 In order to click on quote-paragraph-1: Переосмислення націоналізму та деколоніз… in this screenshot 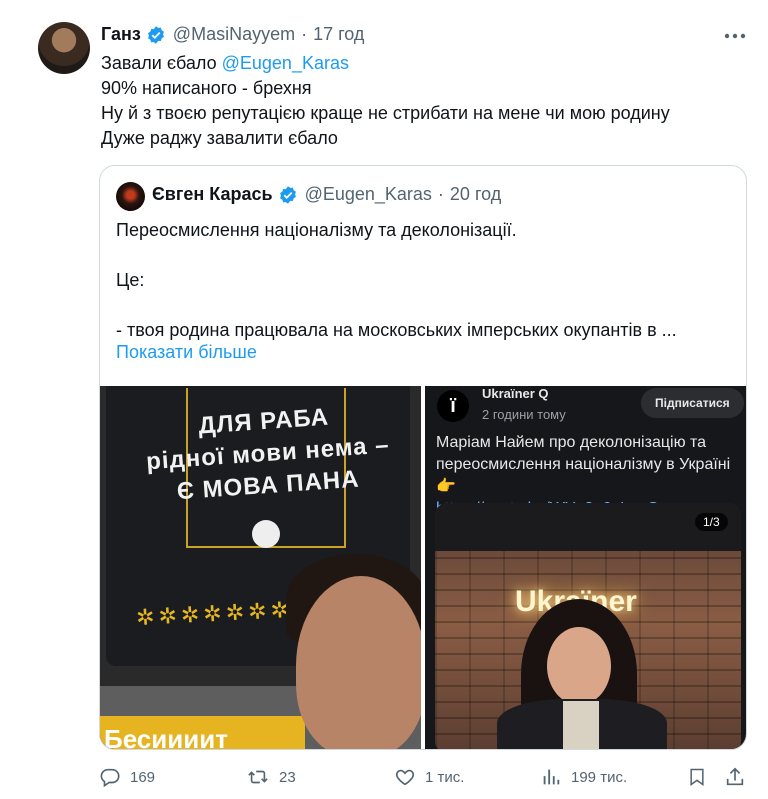, I will do `click(316, 230)`.